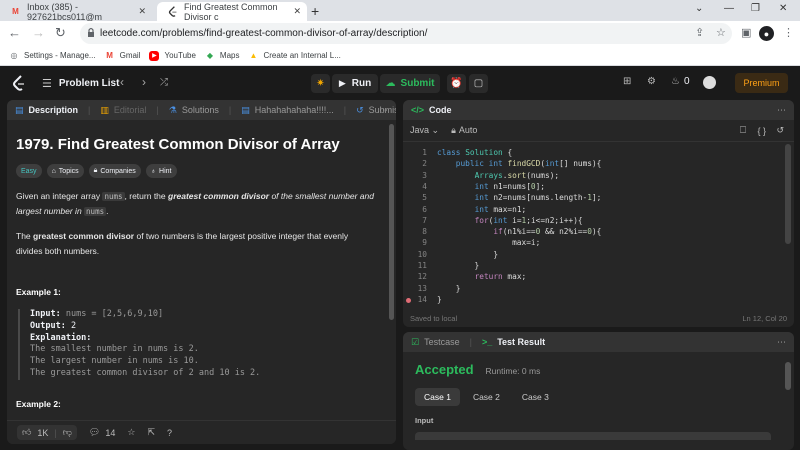 Image resolution: width=800 pixels, height=450 pixels. What do you see at coordinates (76, 12) in the screenshot?
I see `browser-tab-gmail: M Inbox (385) - 927621bcs011@m ✕` at bounding box center [76, 12].